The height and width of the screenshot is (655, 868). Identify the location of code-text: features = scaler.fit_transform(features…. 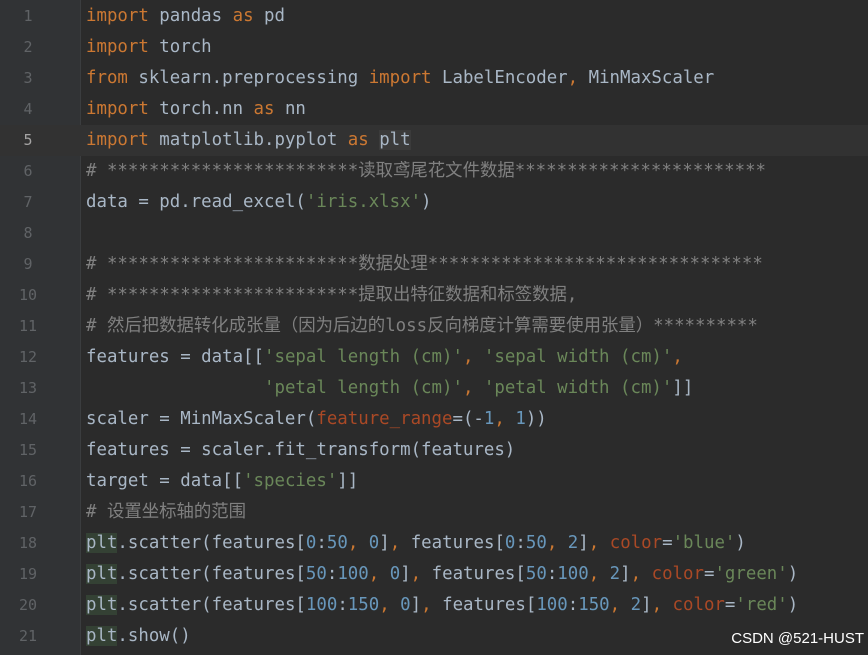
(300, 450).